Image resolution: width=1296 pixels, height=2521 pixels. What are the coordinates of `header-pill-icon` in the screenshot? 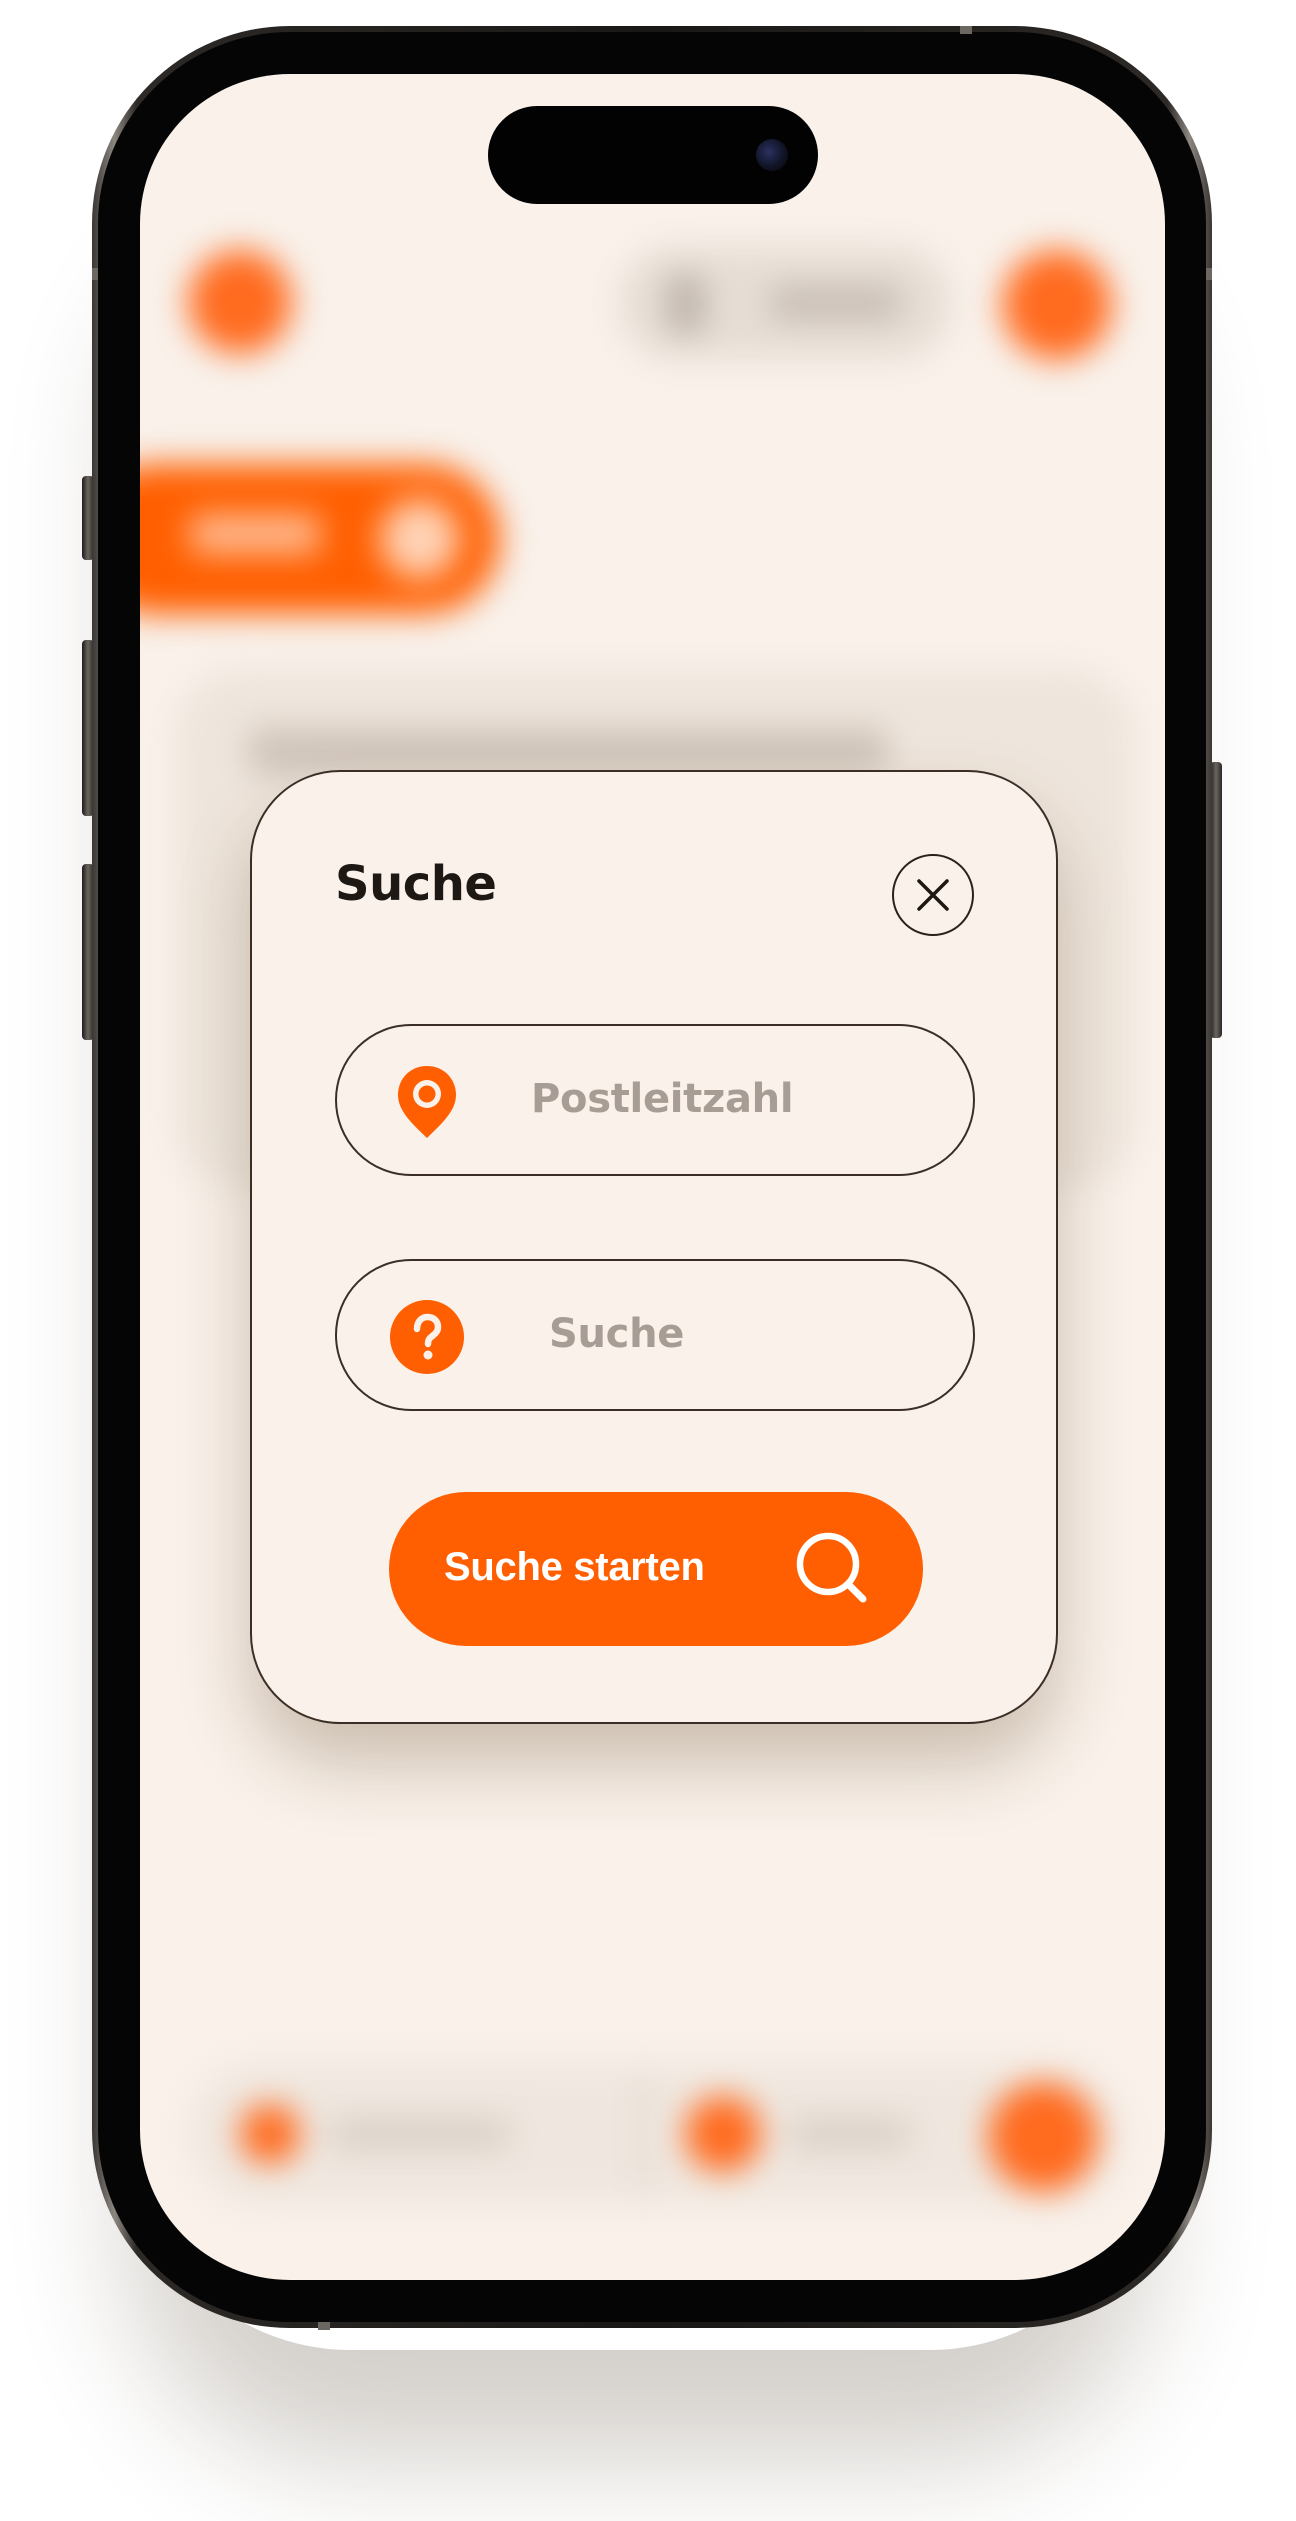 It's located at (686, 304).